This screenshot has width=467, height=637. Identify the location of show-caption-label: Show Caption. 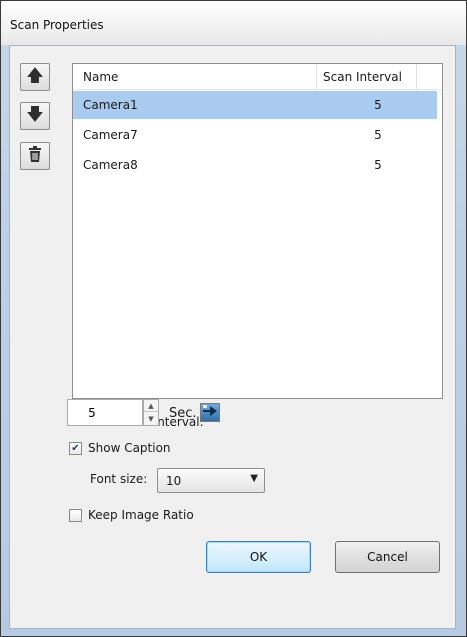
(129, 448).